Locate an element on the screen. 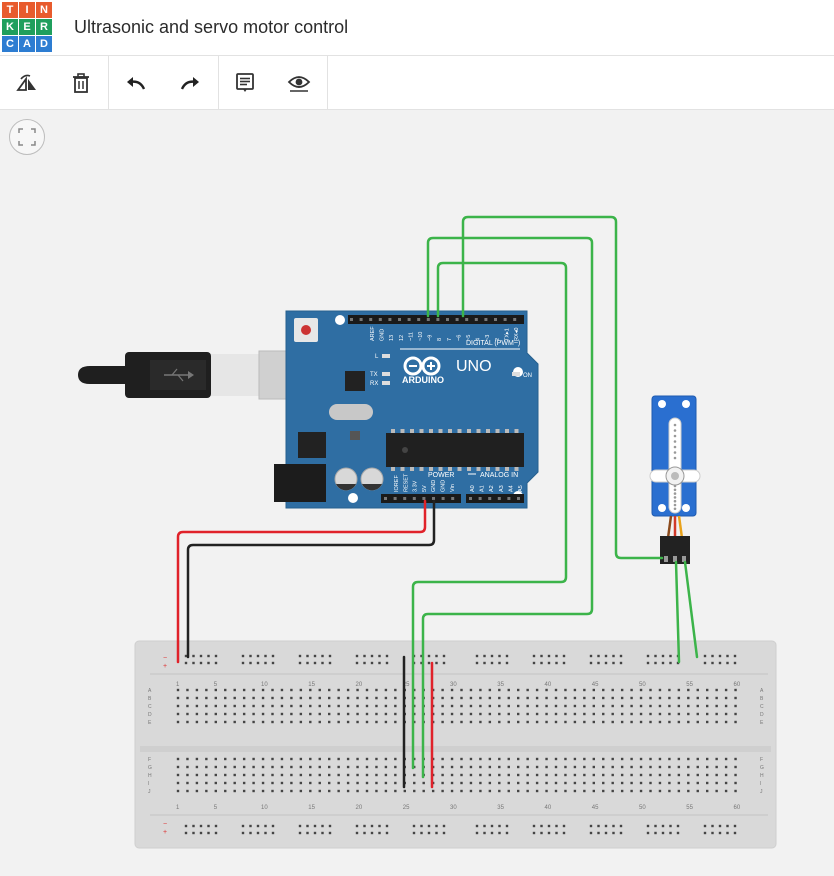 The height and width of the screenshot is (876, 834). pin-label: 8 is located at coordinates (440, 339).